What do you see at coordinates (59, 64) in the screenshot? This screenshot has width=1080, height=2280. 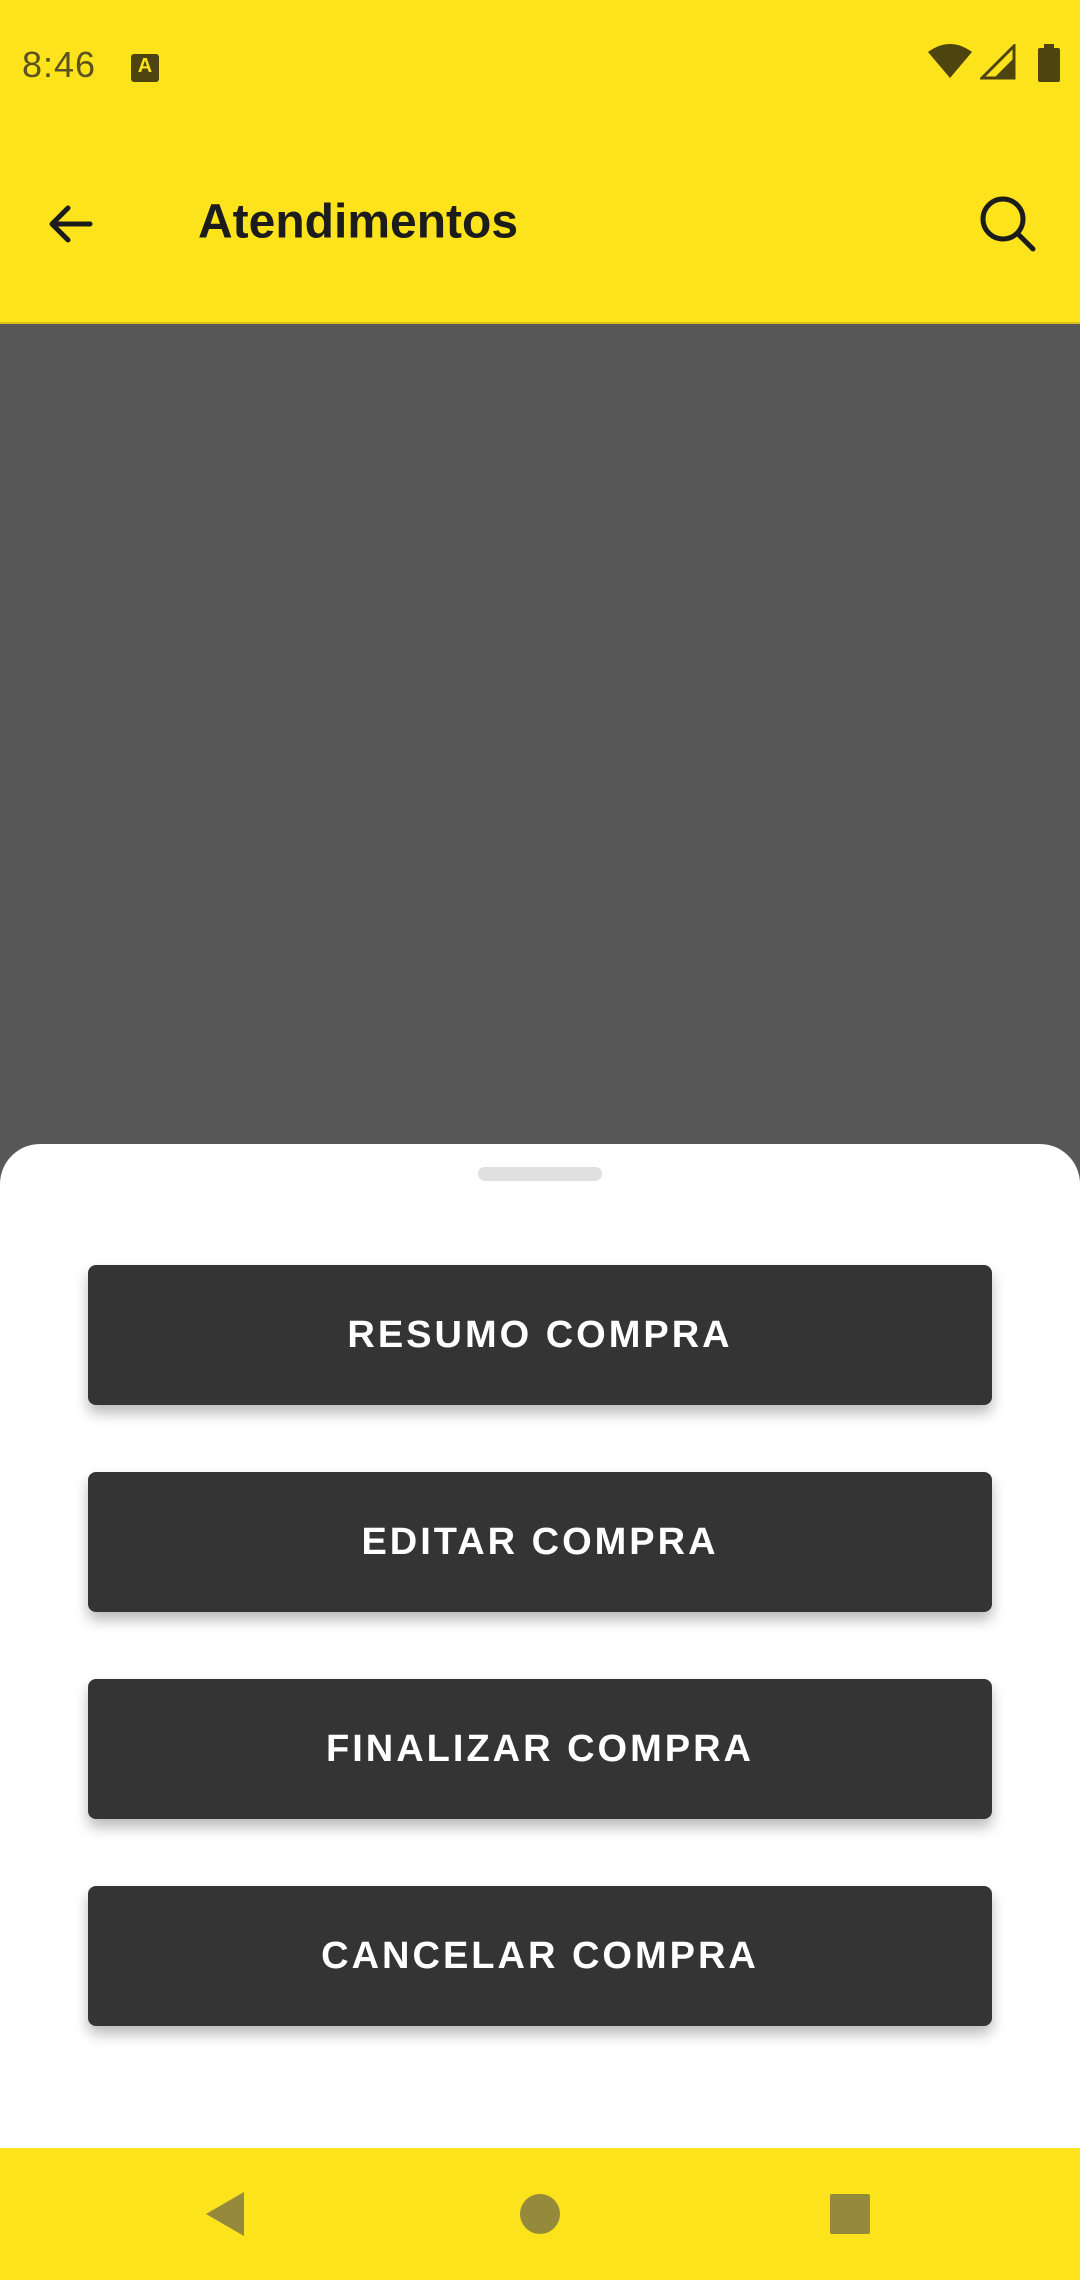 I see `status-time: 8:46` at bounding box center [59, 64].